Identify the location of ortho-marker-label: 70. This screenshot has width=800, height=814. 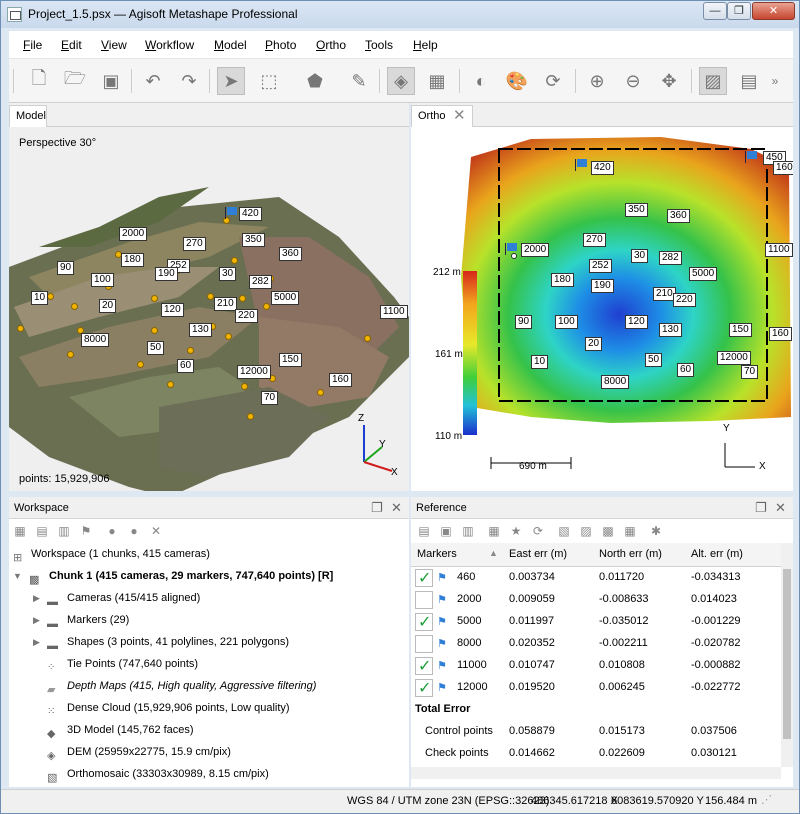
(750, 372).